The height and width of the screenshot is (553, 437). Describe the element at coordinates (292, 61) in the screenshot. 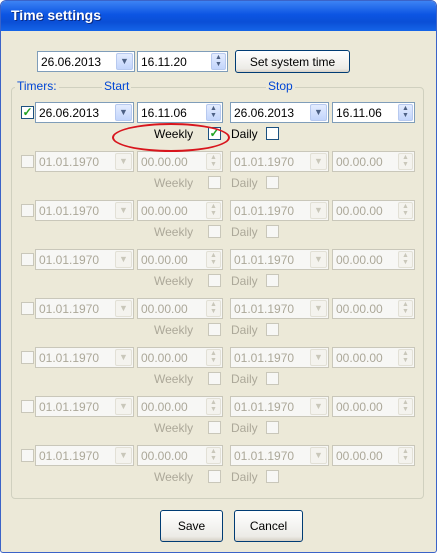

I see `set-system-time-button: Set system time` at that location.